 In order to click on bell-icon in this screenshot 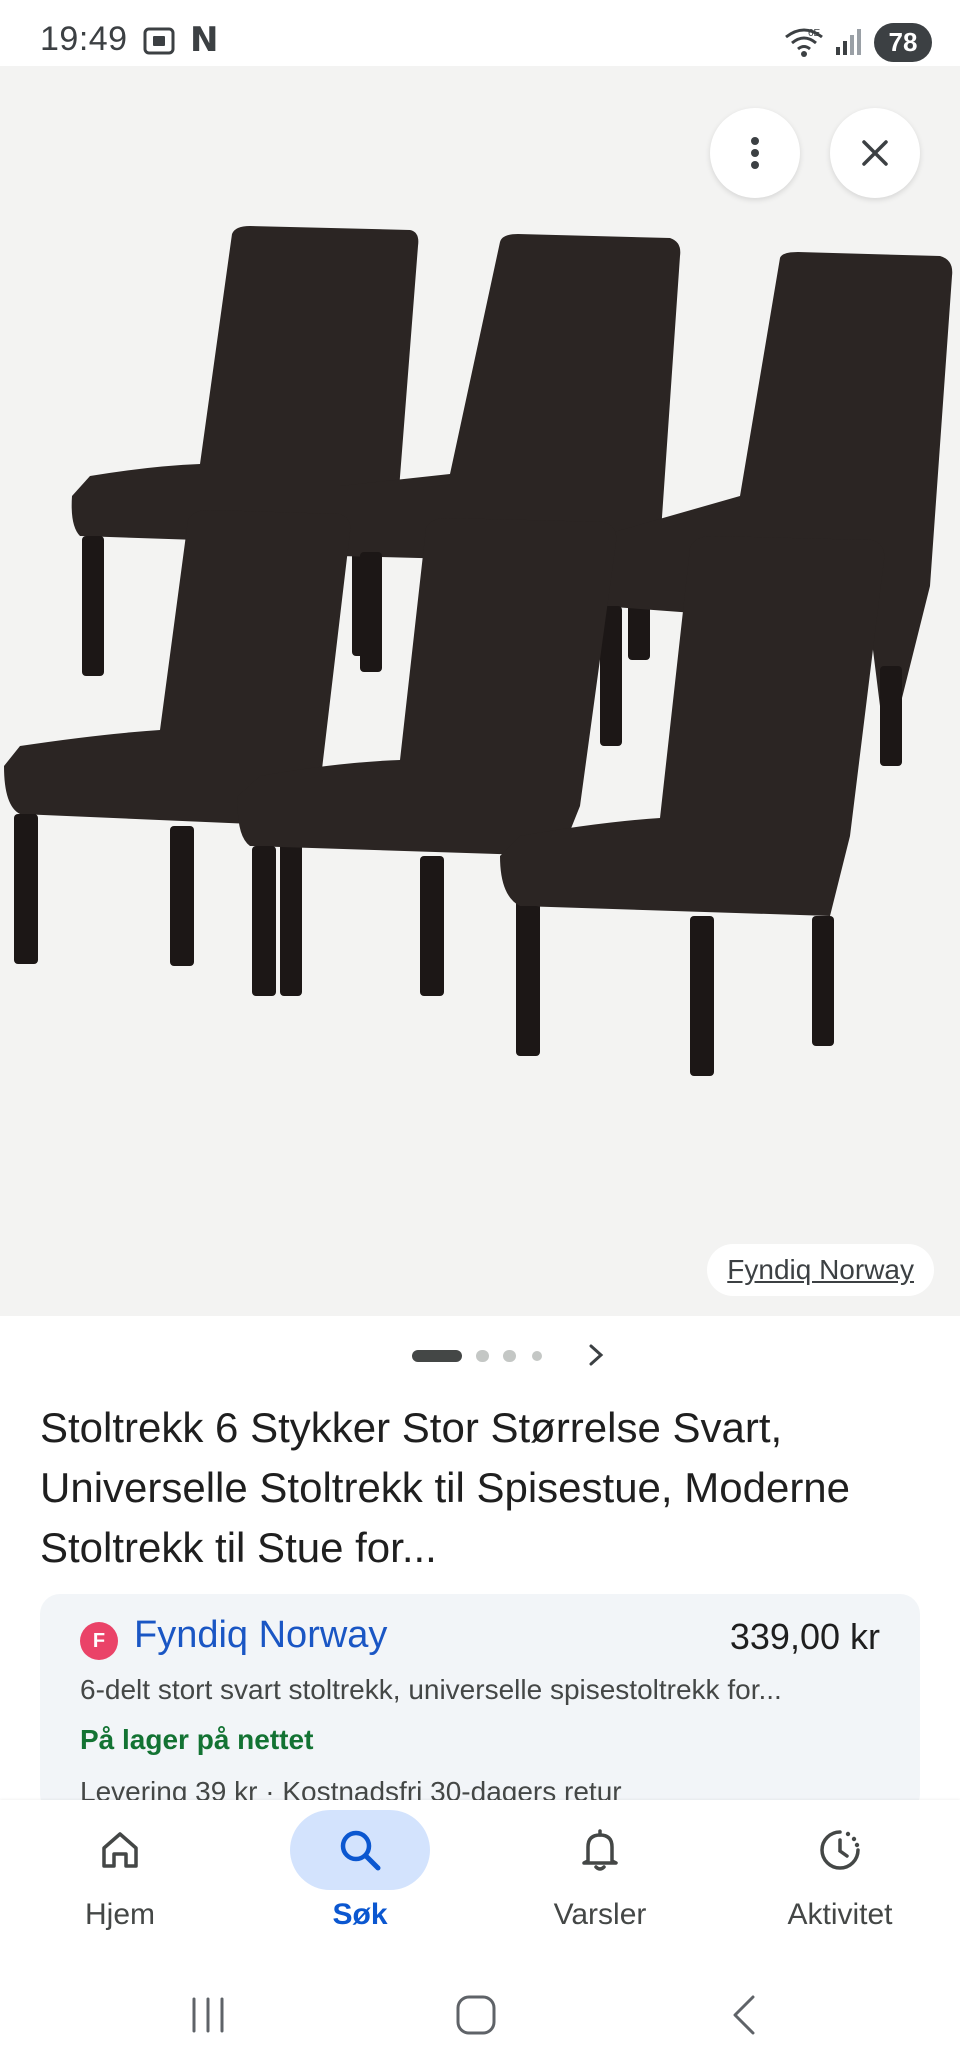, I will do `click(600, 1850)`.